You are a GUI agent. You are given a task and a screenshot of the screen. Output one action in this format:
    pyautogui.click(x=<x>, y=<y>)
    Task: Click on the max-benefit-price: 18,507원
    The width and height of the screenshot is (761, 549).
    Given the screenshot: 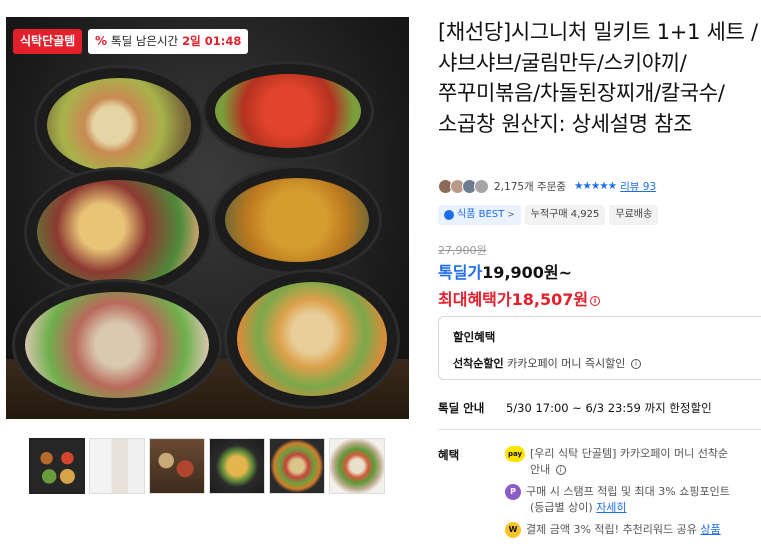 What is the action you would take?
    pyautogui.click(x=550, y=299)
    